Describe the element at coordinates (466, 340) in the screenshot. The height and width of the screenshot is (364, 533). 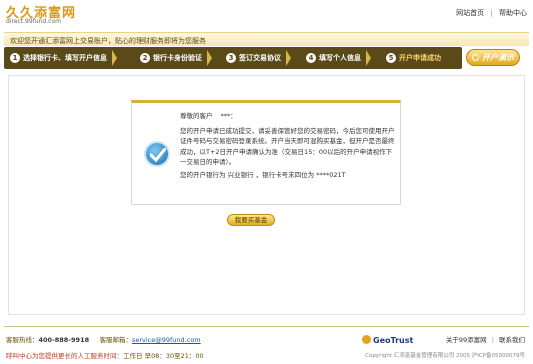
I see `about-link: 关于99添富网` at that location.